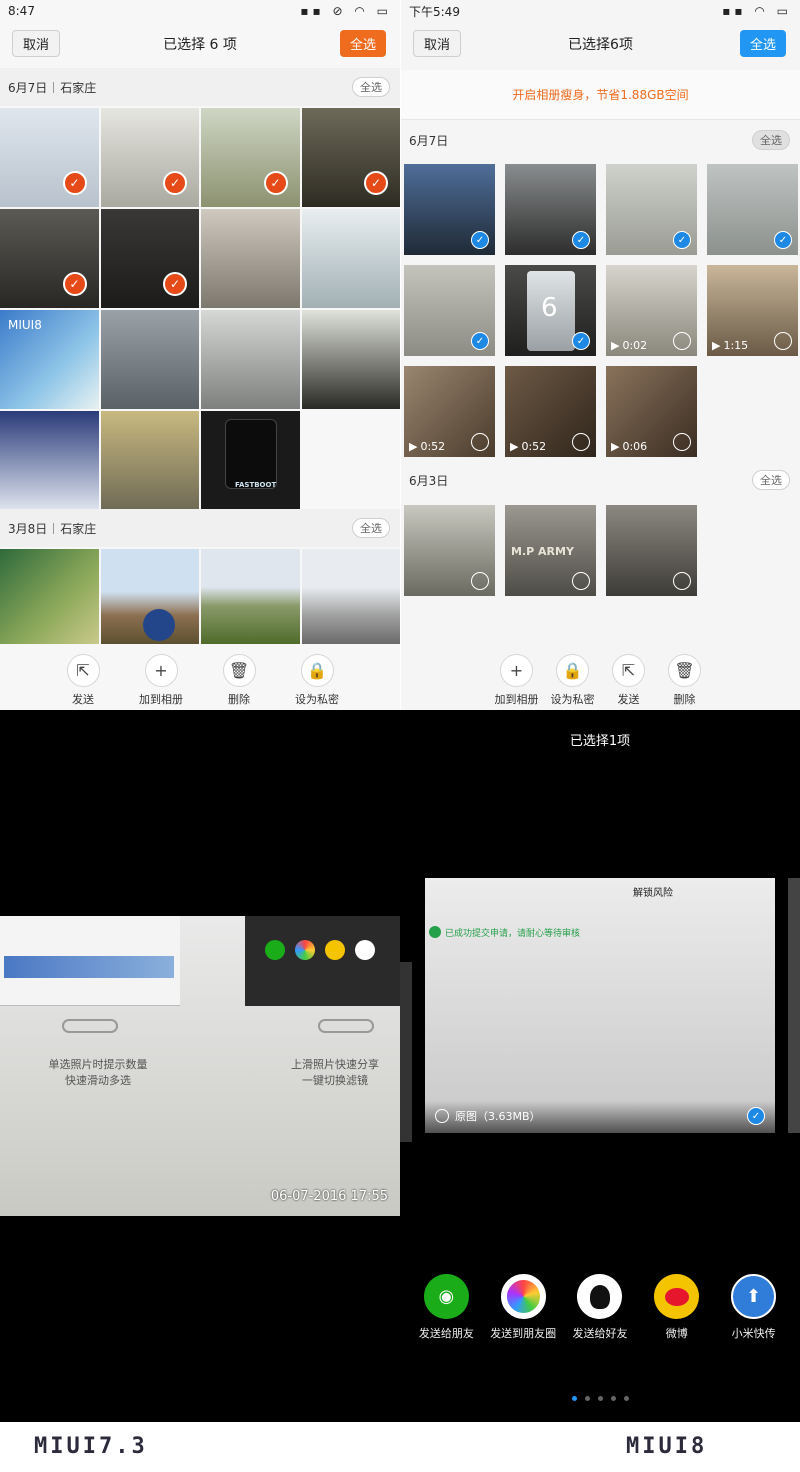  What do you see at coordinates (613, 1398) in the screenshot?
I see `page-dot` at bounding box center [613, 1398].